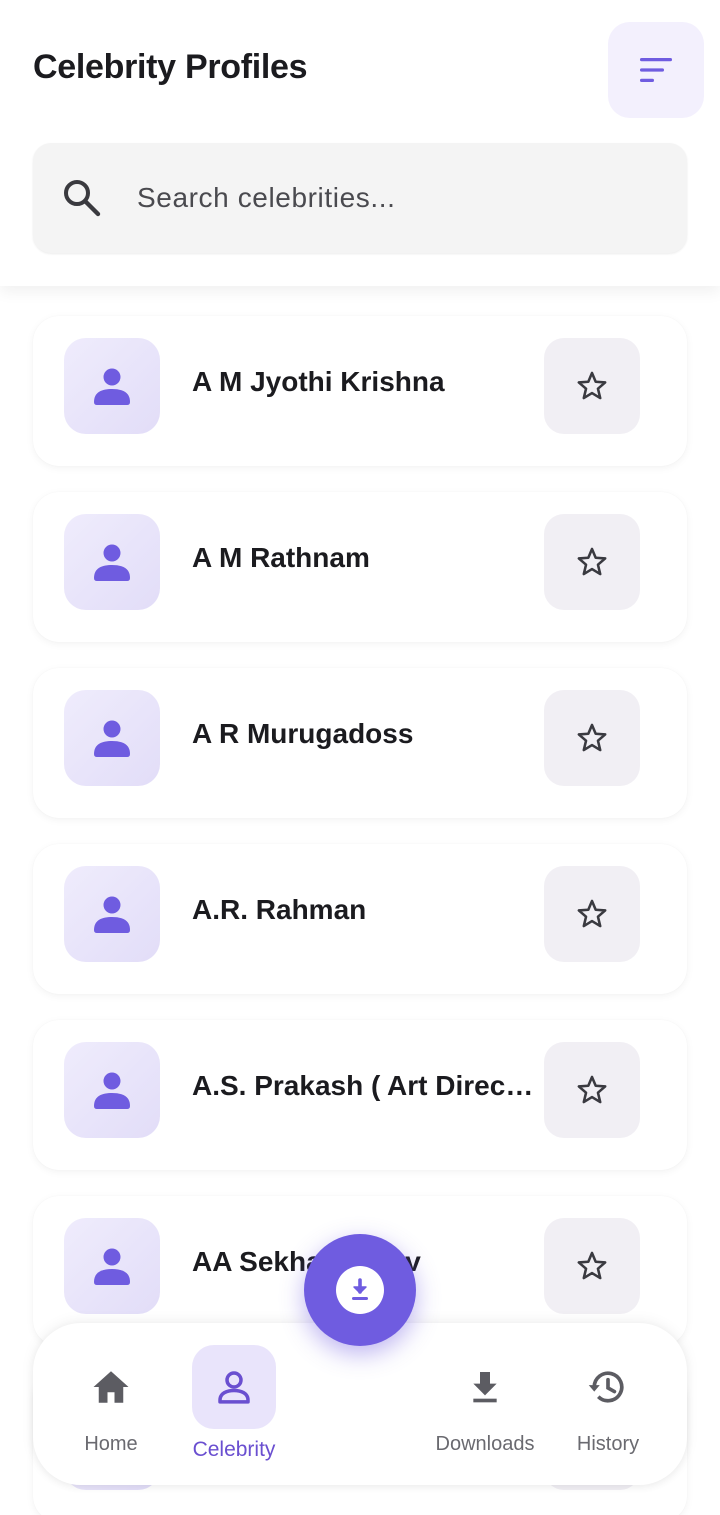 Image resolution: width=720 pixels, height=1515 pixels. Describe the element at coordinates (303, 733) in the screenshot. I see `celebrity-name: A R Murugadoss` at that location.